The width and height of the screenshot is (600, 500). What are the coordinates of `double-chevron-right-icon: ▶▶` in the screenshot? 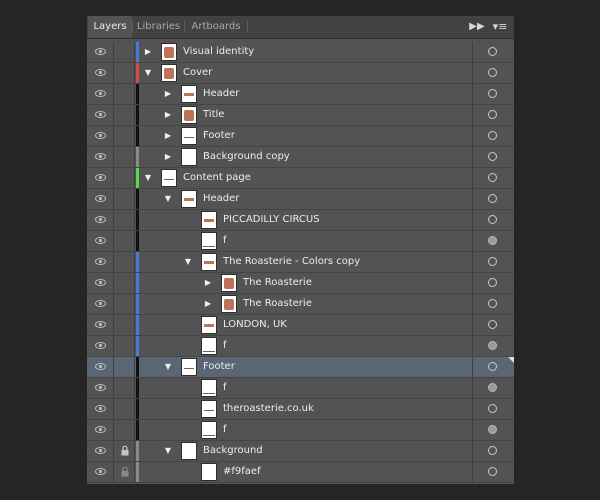 It's located at (477, 27).